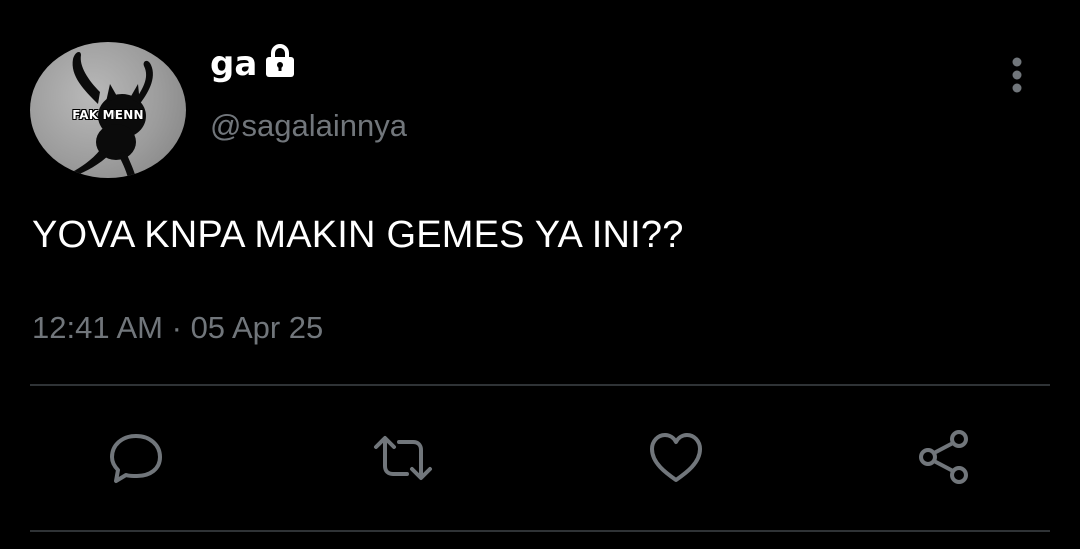 This screenshot has width=1080, height=549. I want to click on tweet-time: 12:41 AM, so click(97, 327).